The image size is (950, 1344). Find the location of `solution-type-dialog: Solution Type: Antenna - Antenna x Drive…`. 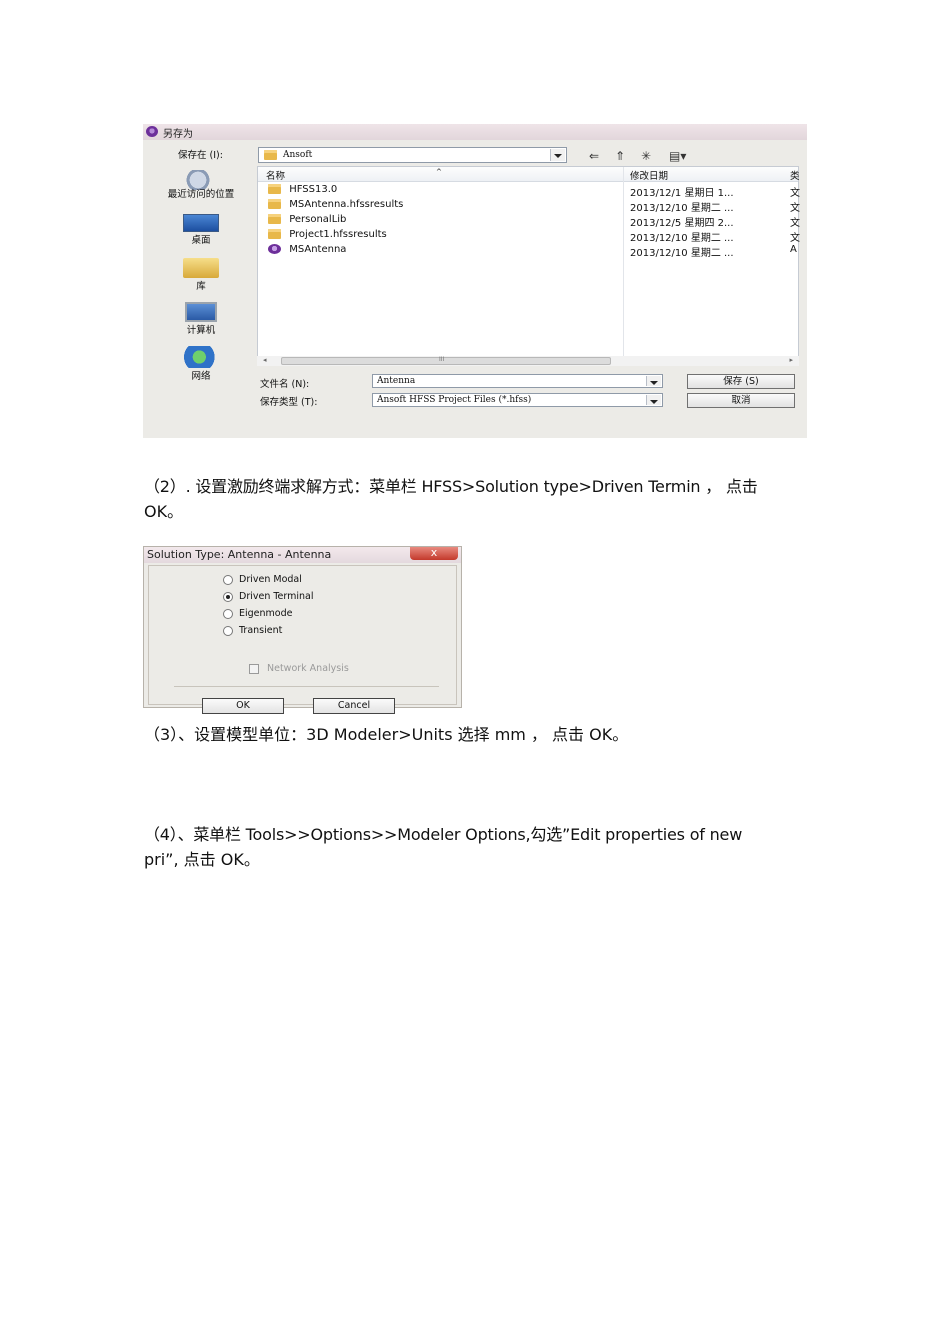

solution-type-dialog: Solution Type: Antenna - Antenna x Drive… is located at coordinates (302, 630).